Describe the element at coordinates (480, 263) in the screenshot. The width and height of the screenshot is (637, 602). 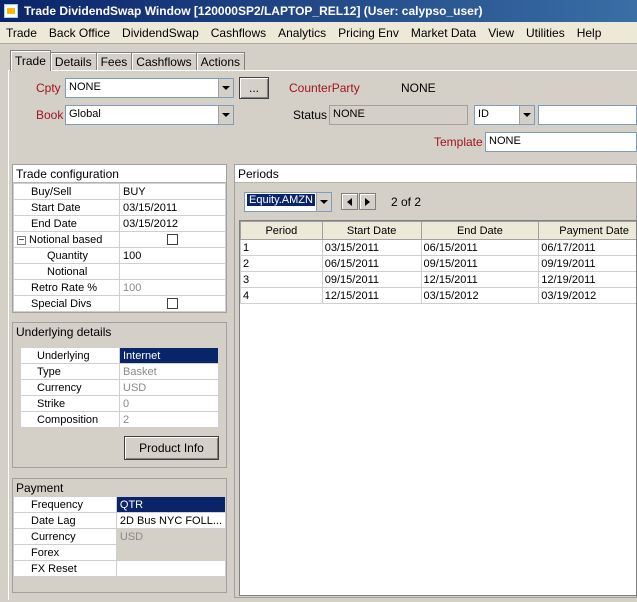
I see `end-date-cell: 09/15/2011` at that location.